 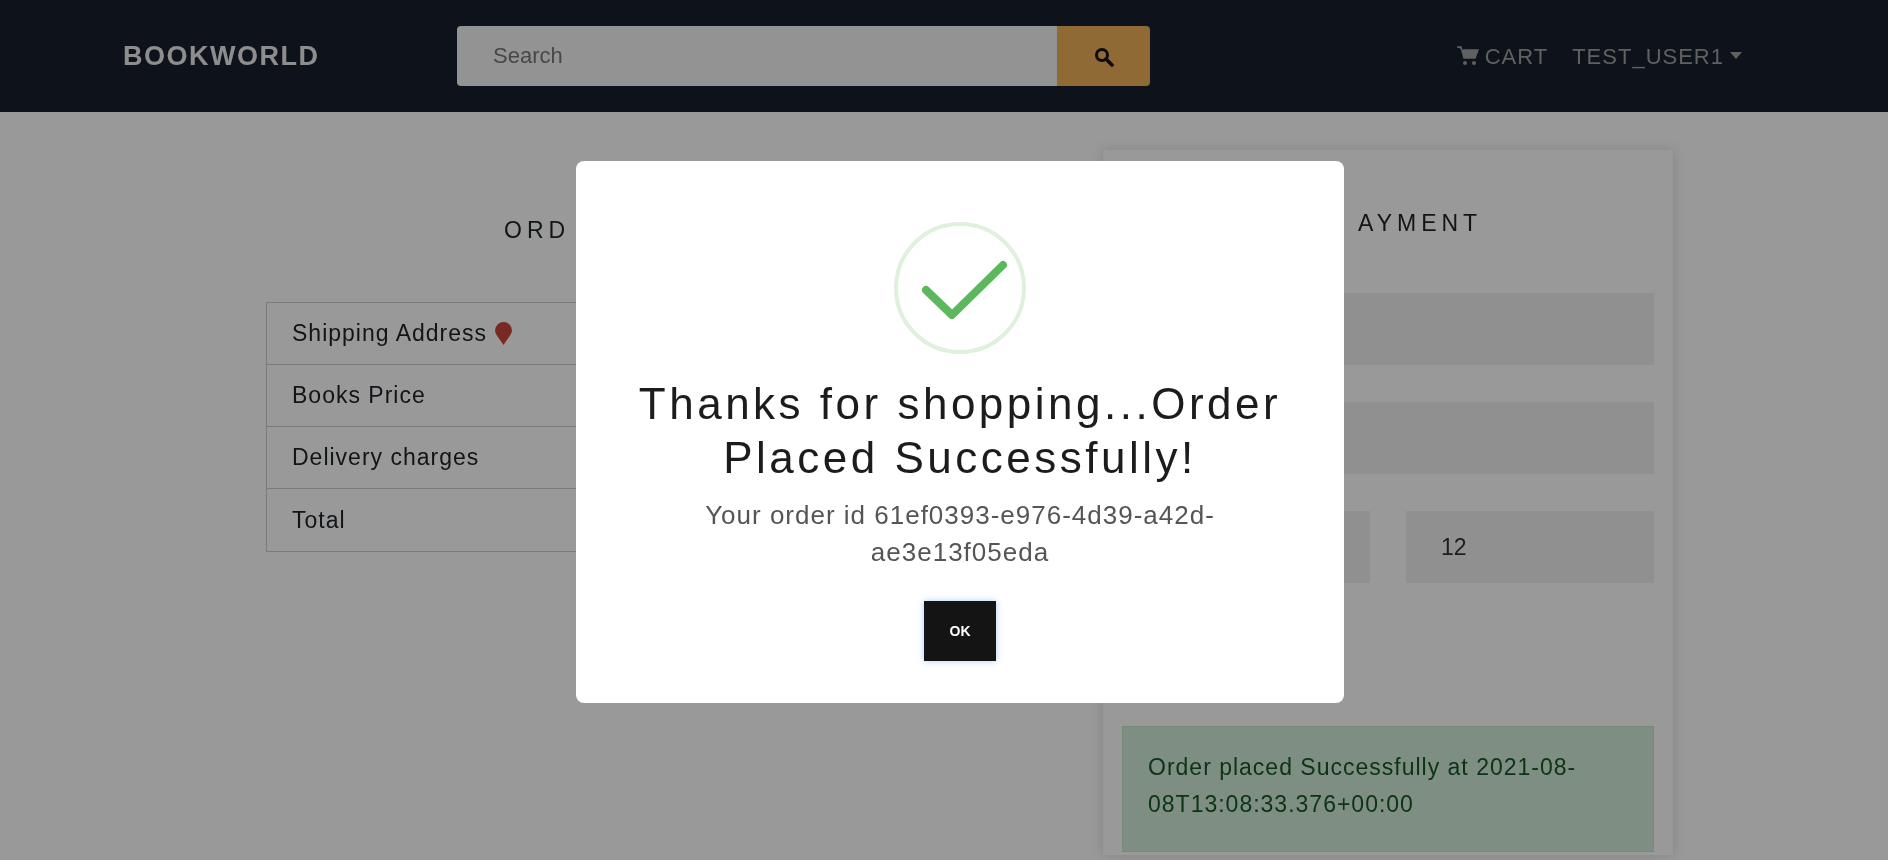 I want to click on cart-icon, so click(x=1467, y=56).